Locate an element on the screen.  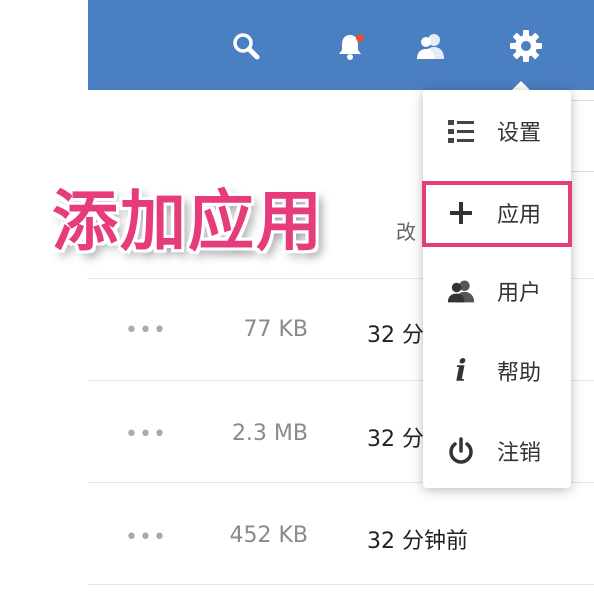
file-modified: 32 分钟前 is located at coordinates (417, 541).